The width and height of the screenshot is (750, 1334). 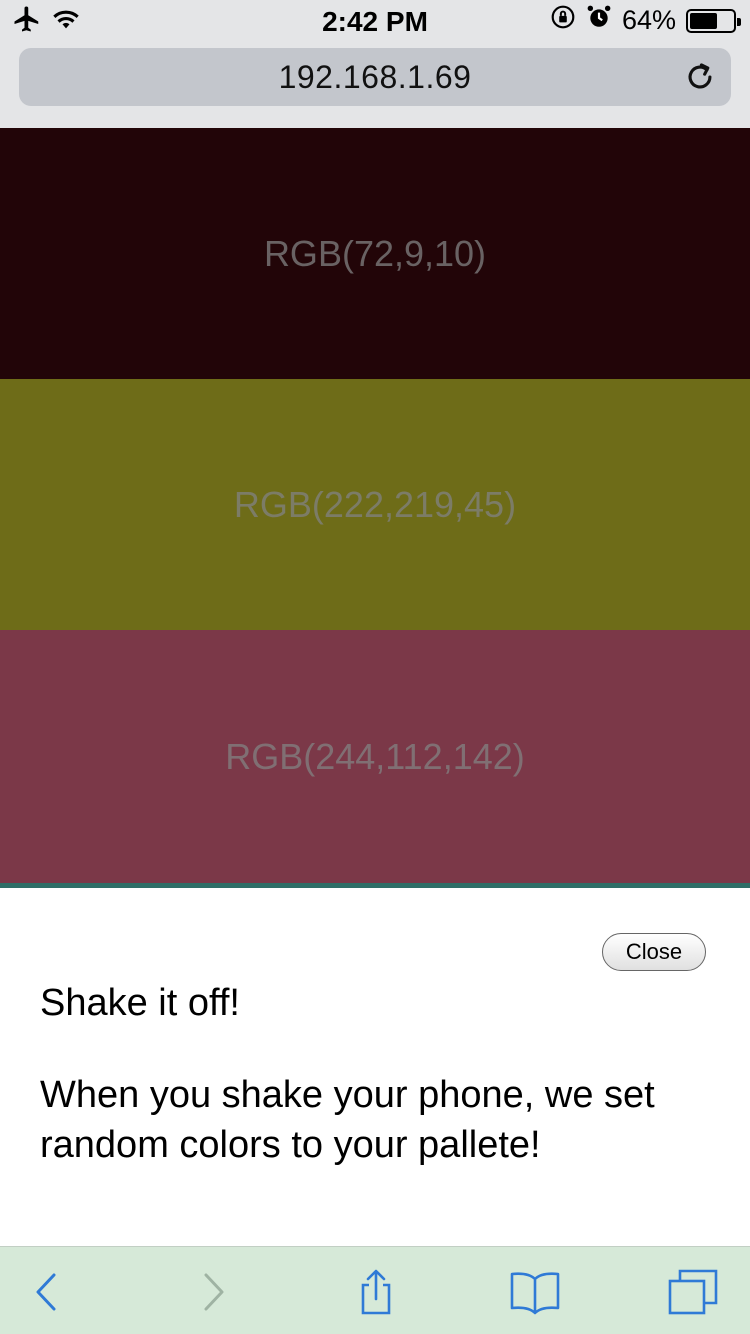 I want to click on bookmarks-icon, so click(x=535, y=1292).